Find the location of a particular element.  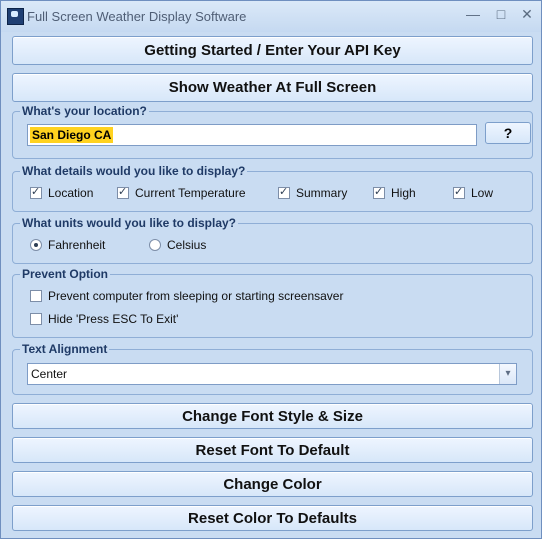

prevent-group-label: Prevent Option is located at coordinates (65, 274).